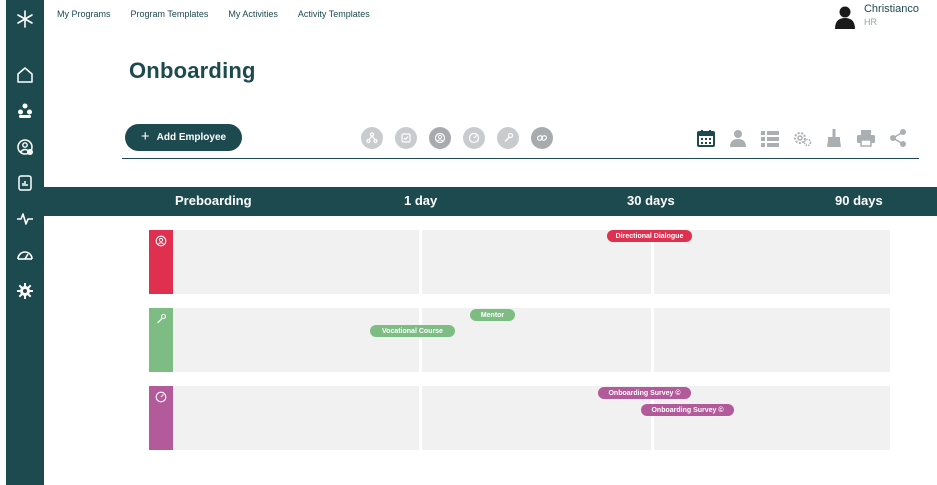 The width and height of the screenshot is (937, 485). I want to click on activity-tag: Directional Dialogue, so click(649, 236).